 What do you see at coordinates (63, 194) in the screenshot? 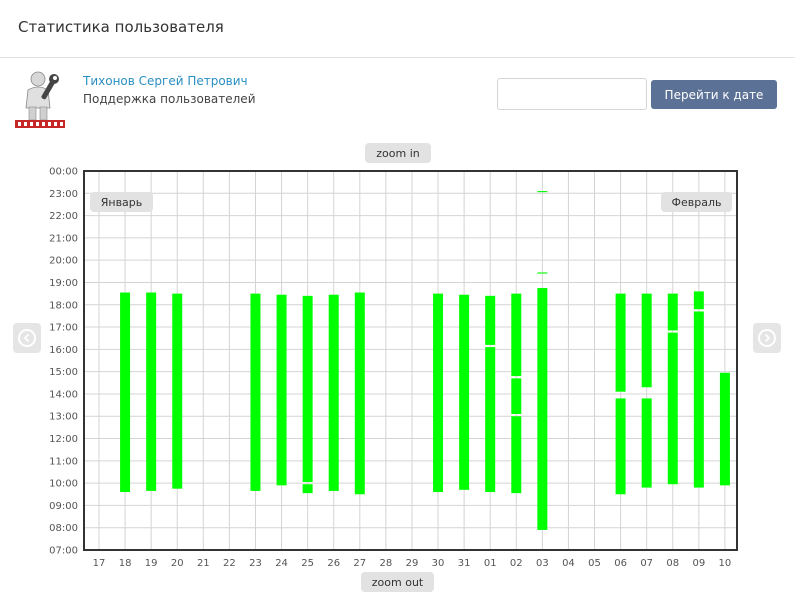
I see `y-tick-label: 23:00` at bounding box center [63, 194].